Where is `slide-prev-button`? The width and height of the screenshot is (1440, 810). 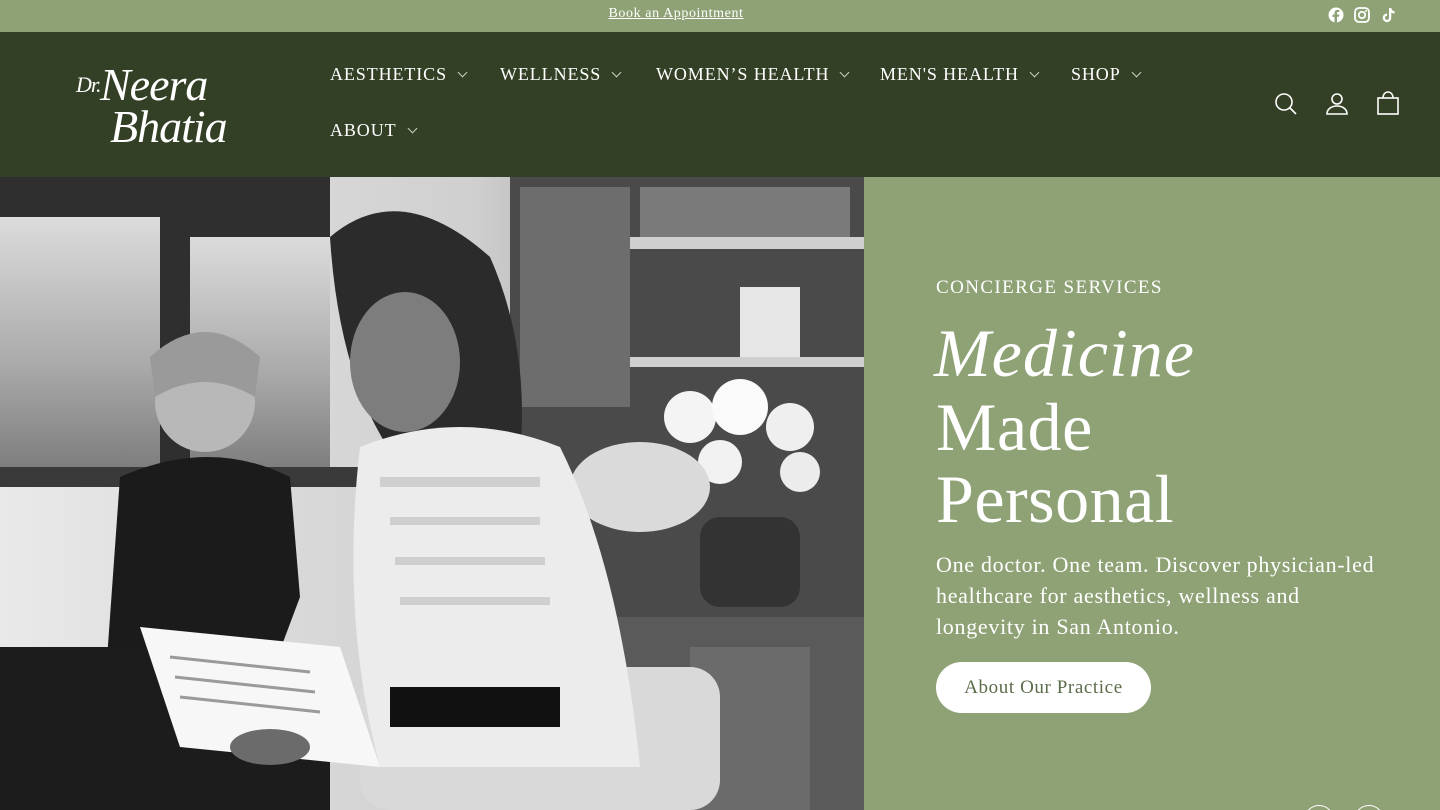 slide-prev-button is located at coordinates (1319, 807).